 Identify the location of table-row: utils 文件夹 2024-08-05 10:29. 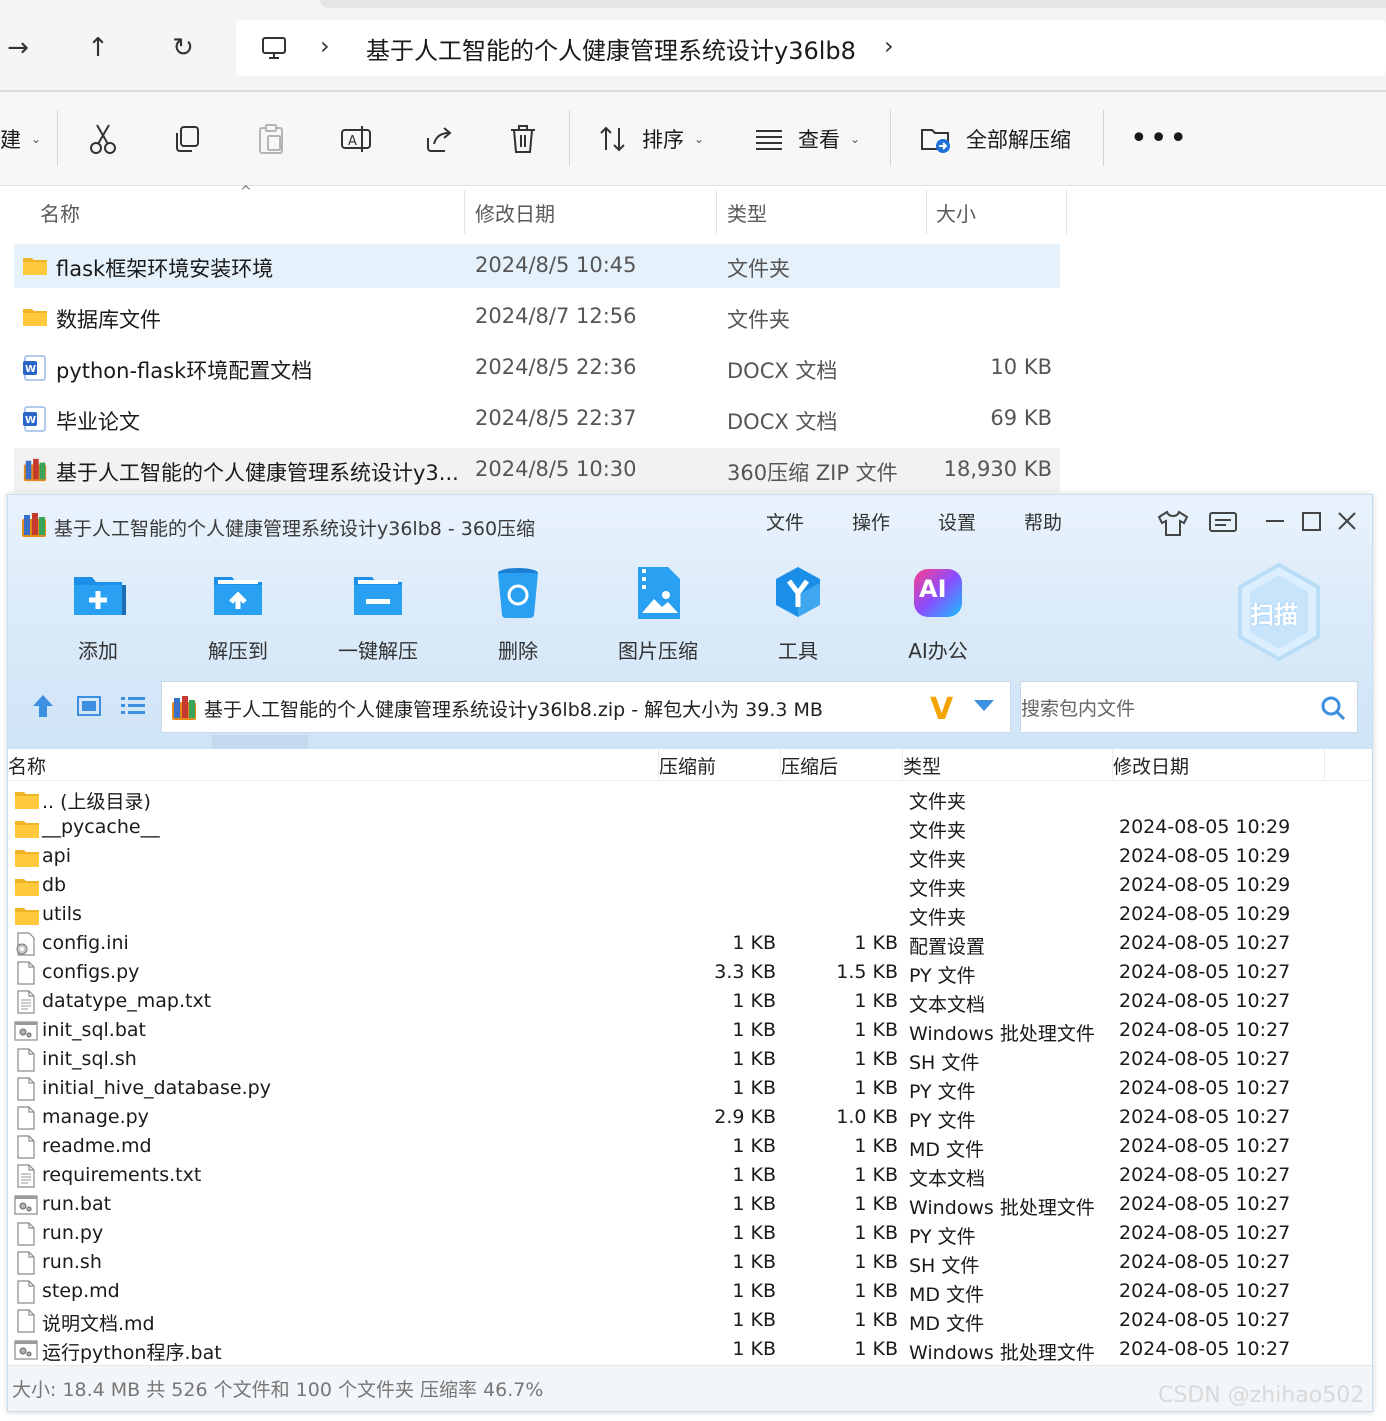
(690, 915).